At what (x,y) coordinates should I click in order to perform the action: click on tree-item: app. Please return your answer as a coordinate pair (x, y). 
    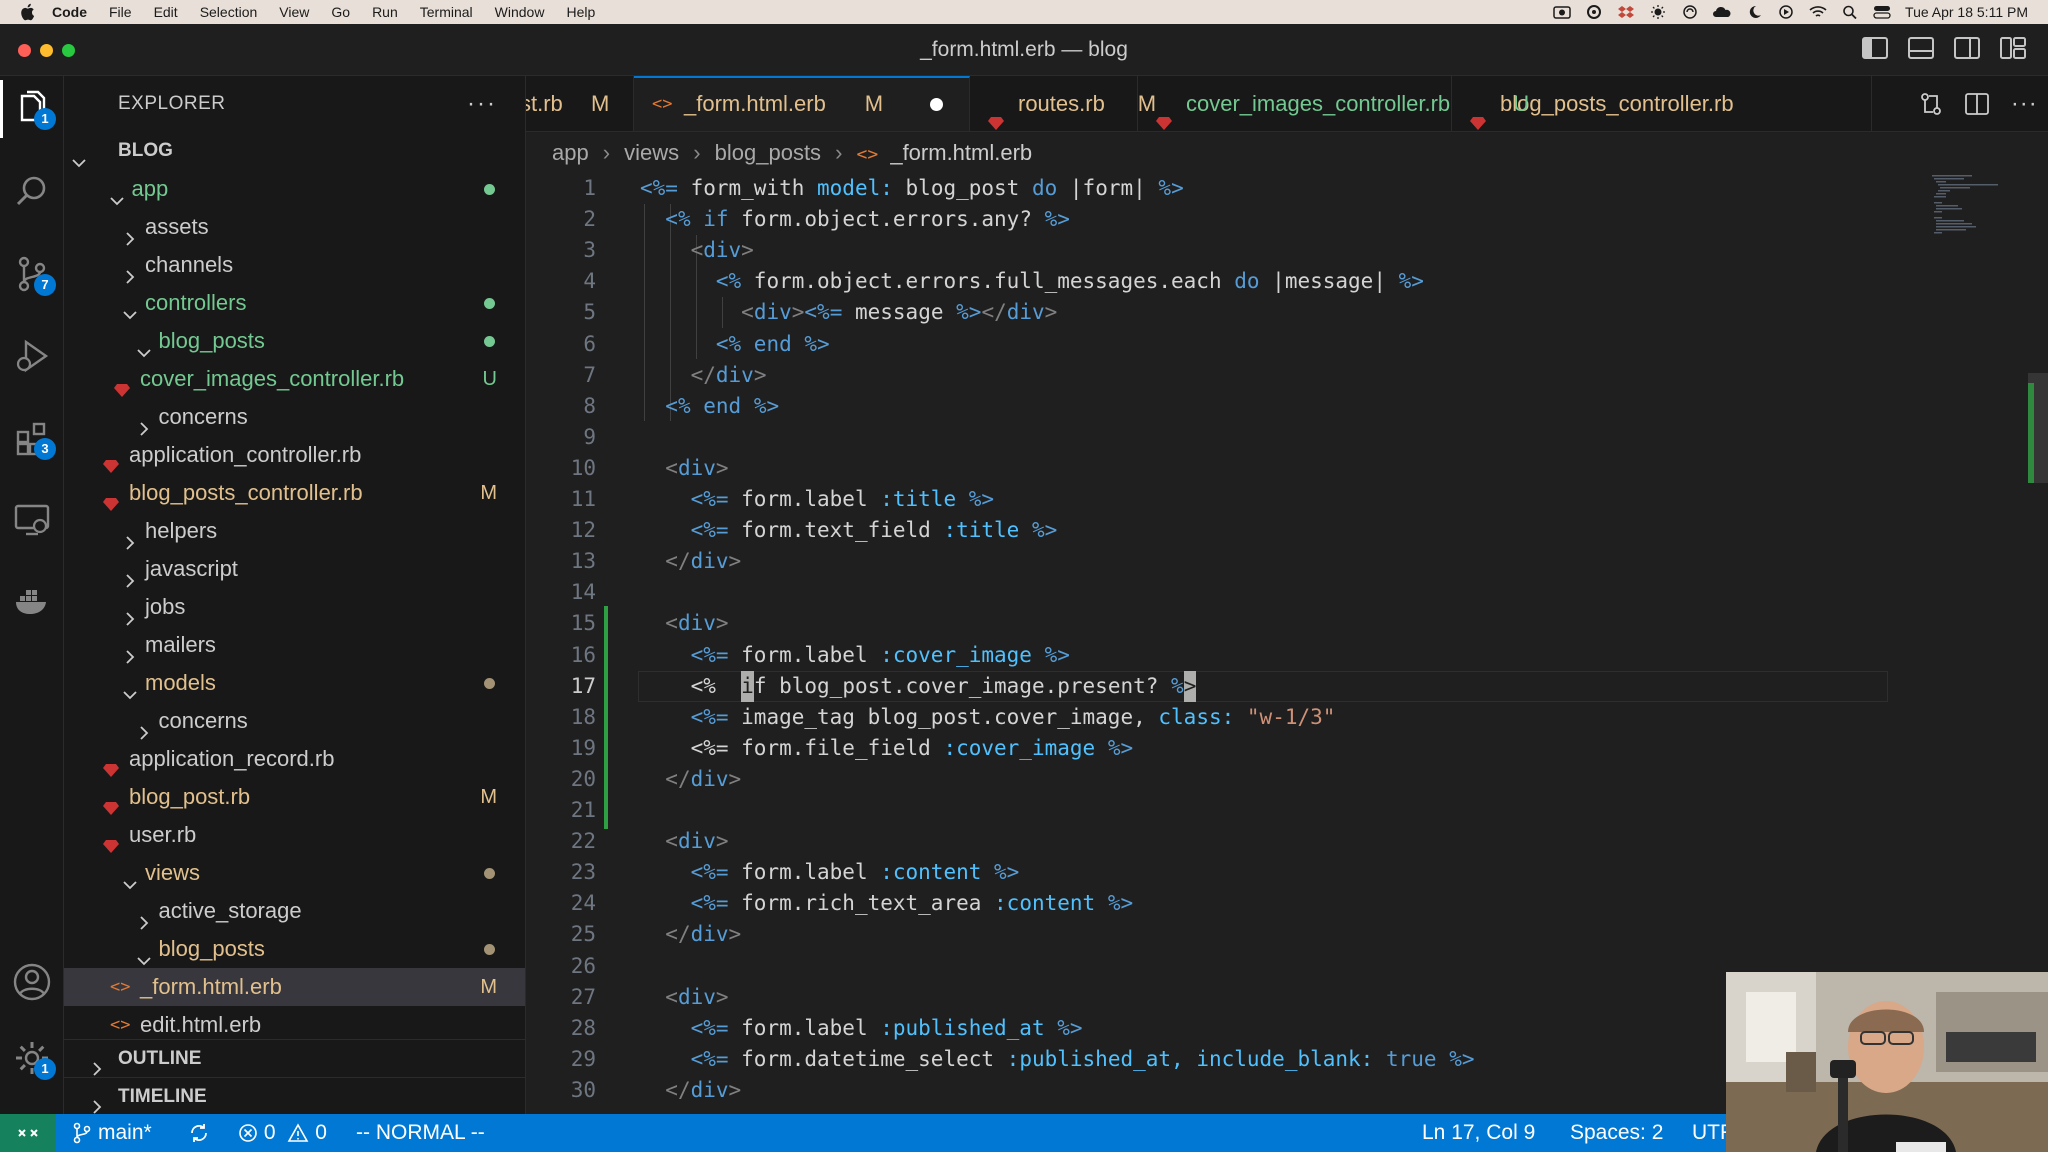
    Looking at the image, I should click on (294, 189).